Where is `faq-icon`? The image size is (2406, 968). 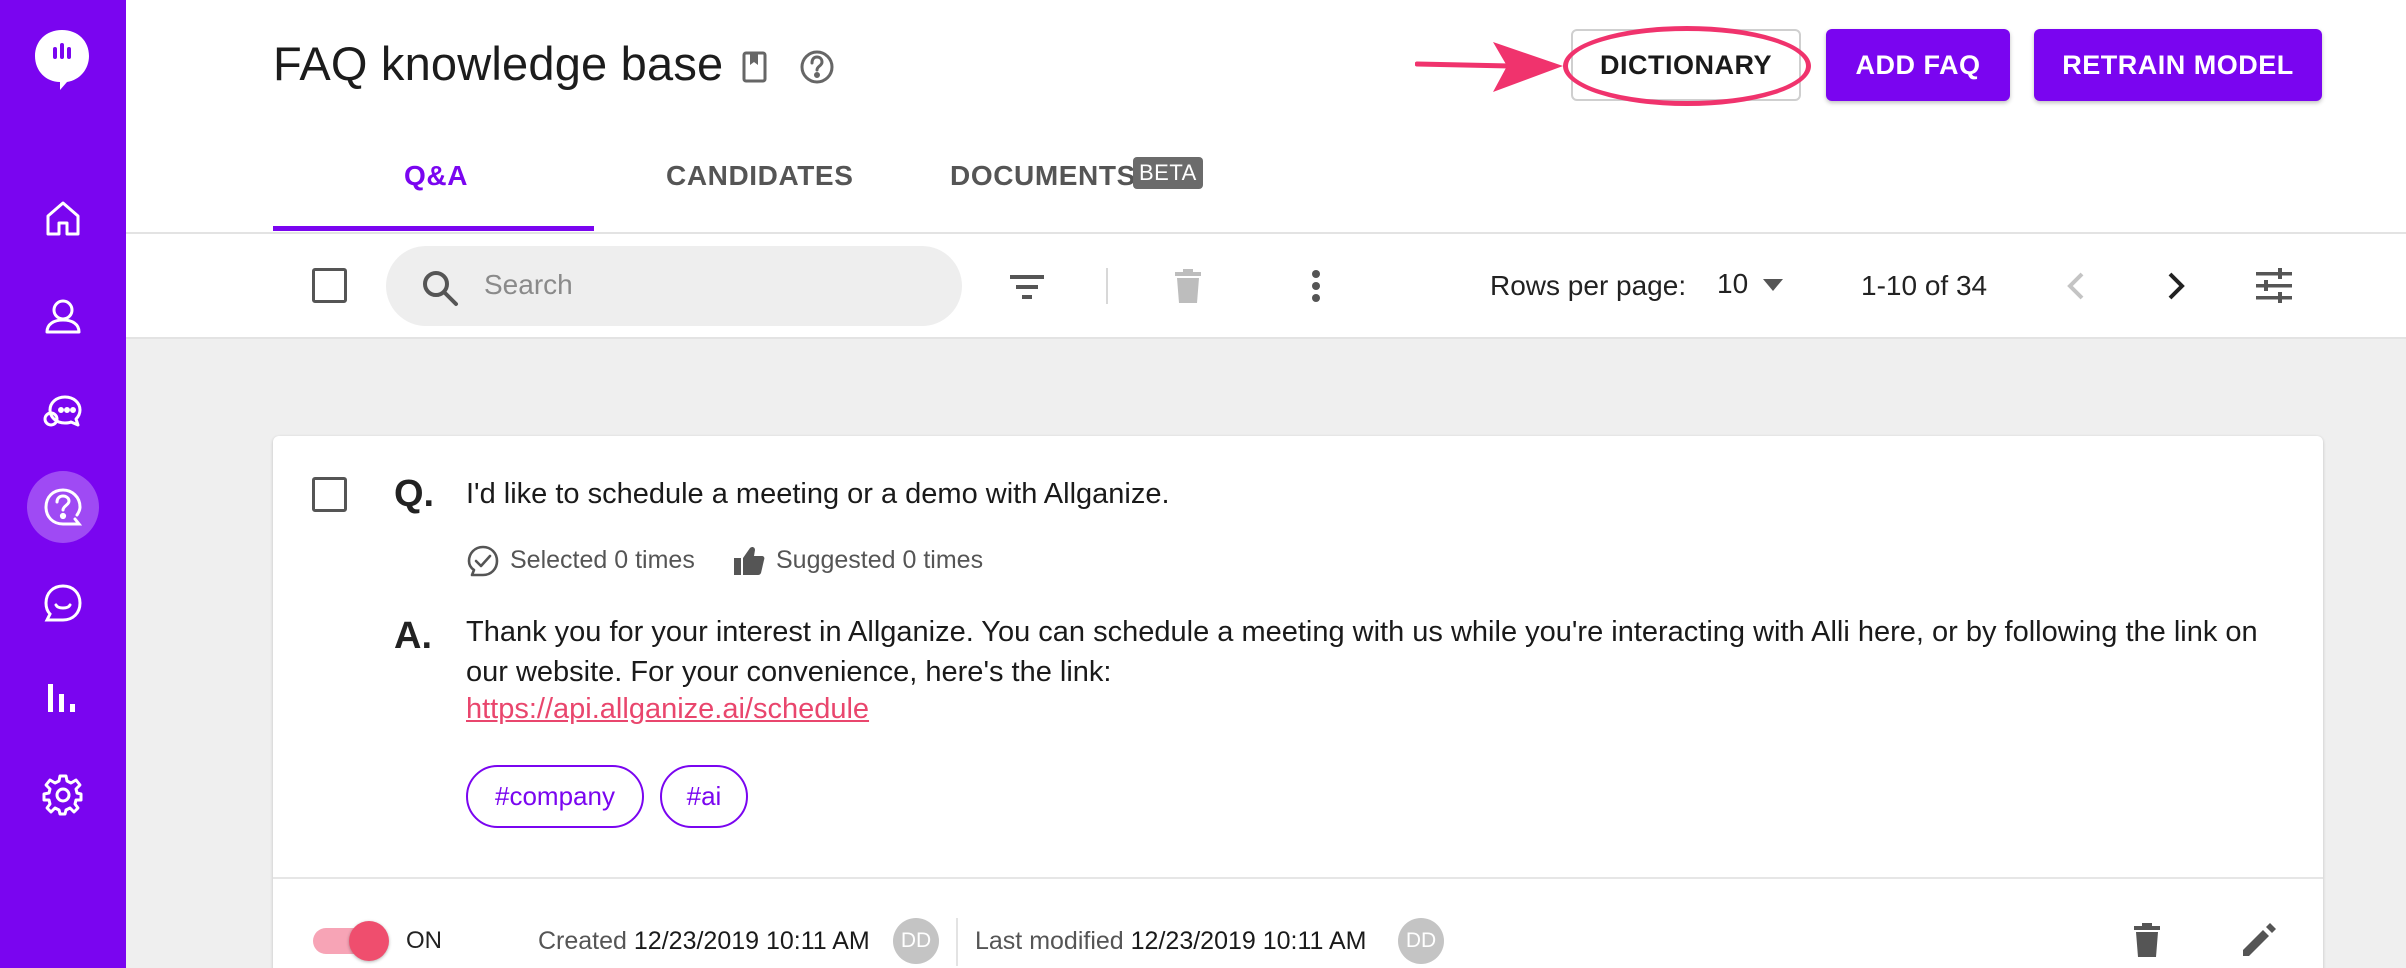 faq-icon is located at coordinates (63, 507).